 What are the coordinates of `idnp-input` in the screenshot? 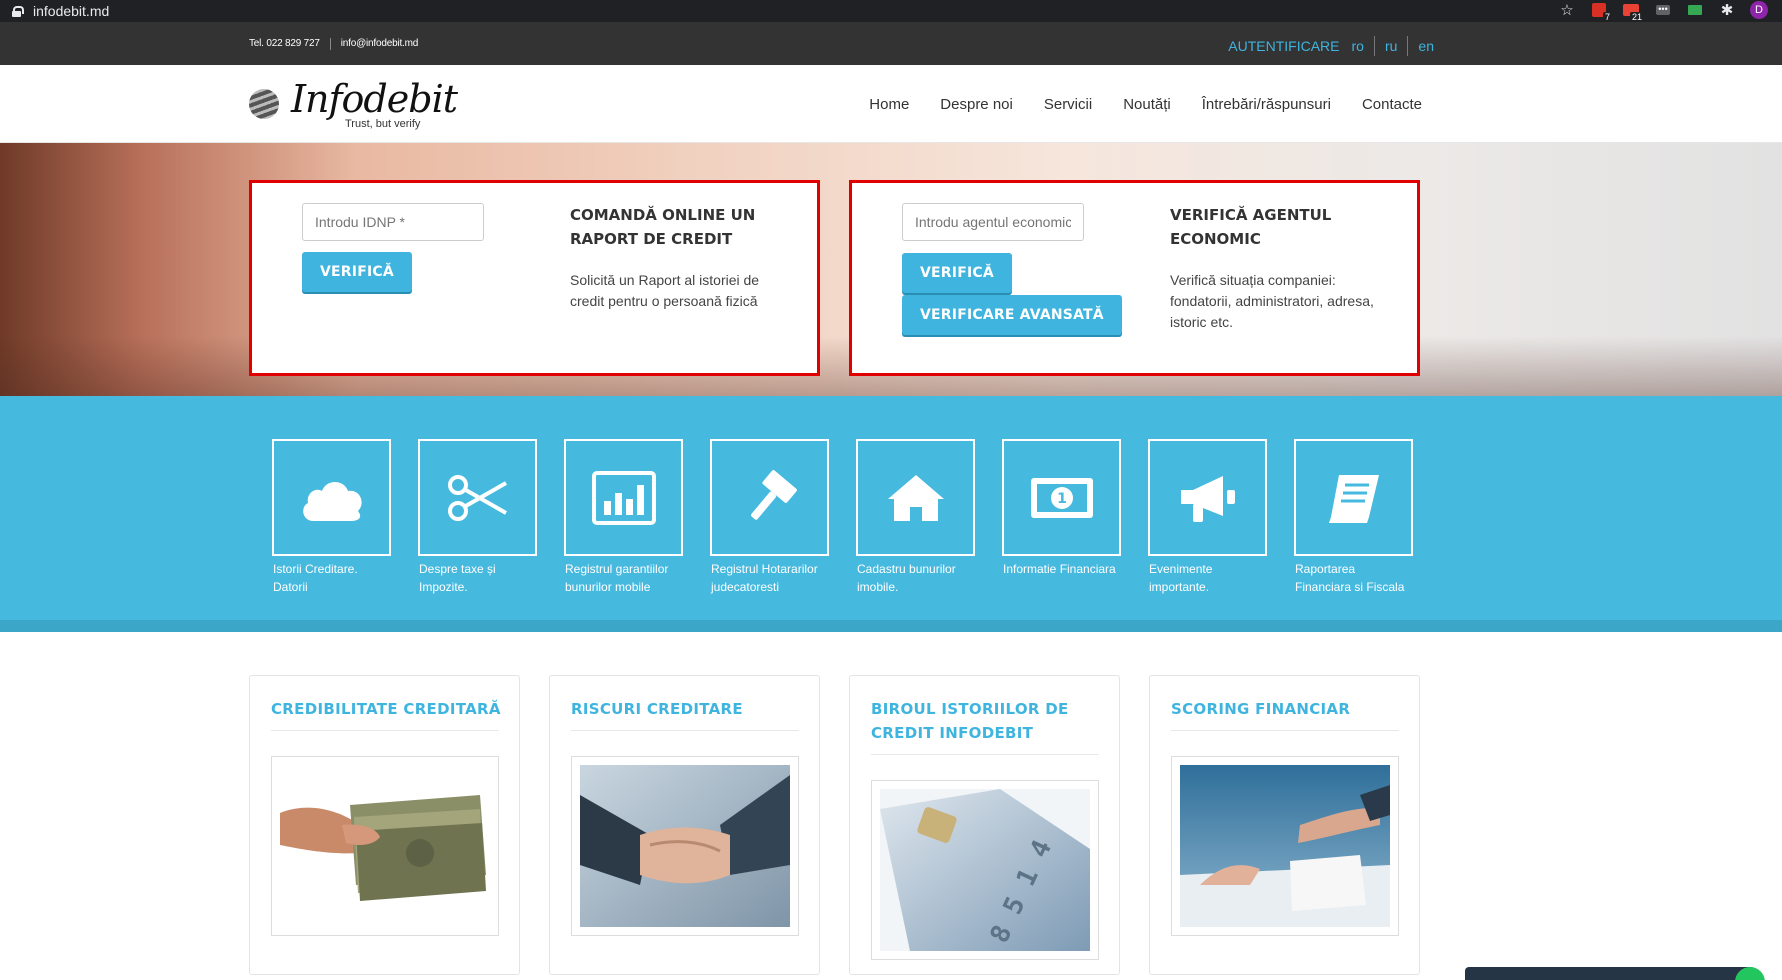 It's located at (393, 222).